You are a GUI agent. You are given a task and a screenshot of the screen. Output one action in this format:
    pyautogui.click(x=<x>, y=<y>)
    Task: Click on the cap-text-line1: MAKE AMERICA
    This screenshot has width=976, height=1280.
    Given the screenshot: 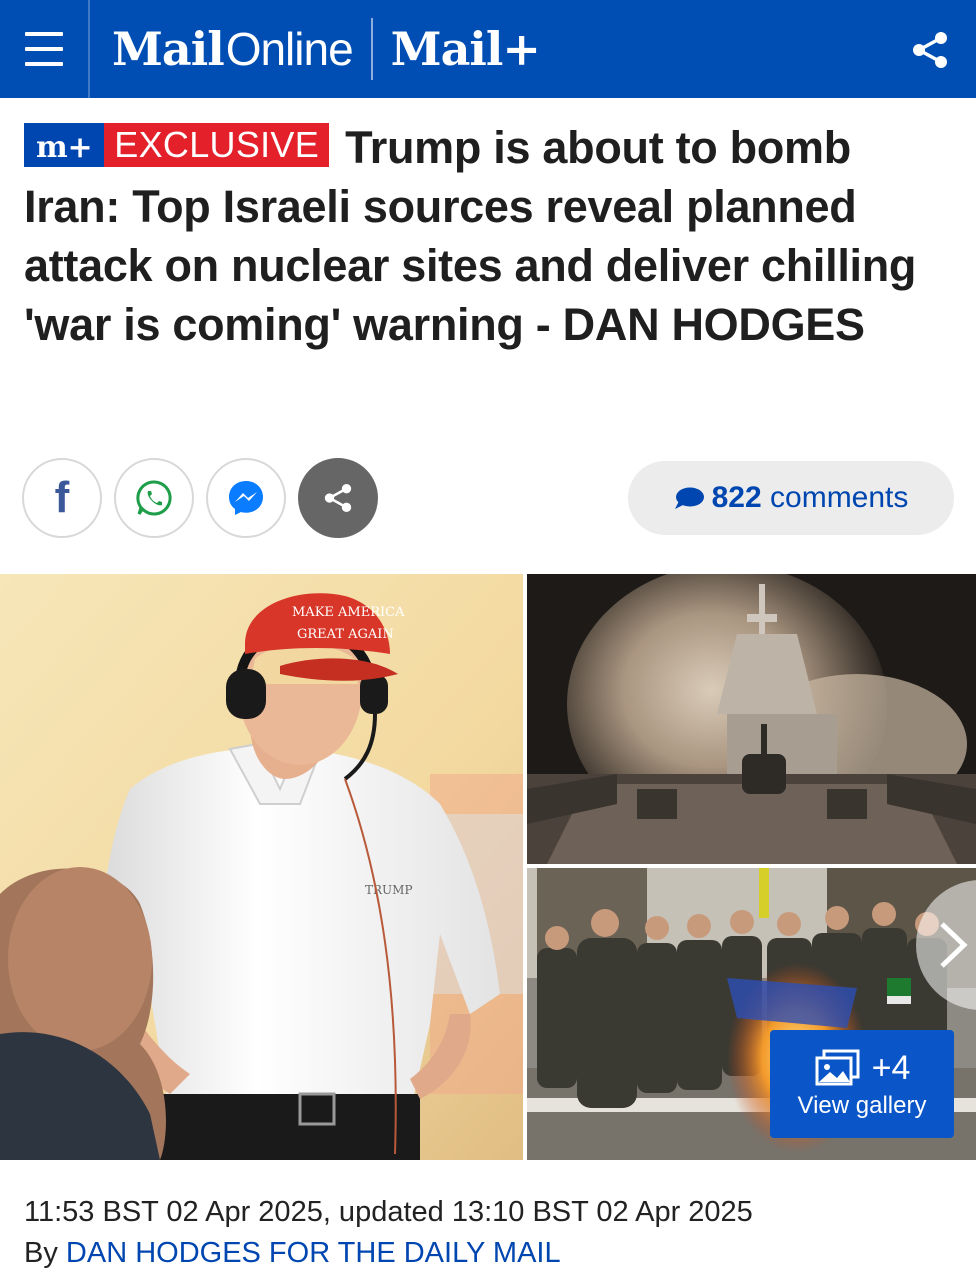 What is the action you would take?
    pyautogui.click(x=348, y=612)
    